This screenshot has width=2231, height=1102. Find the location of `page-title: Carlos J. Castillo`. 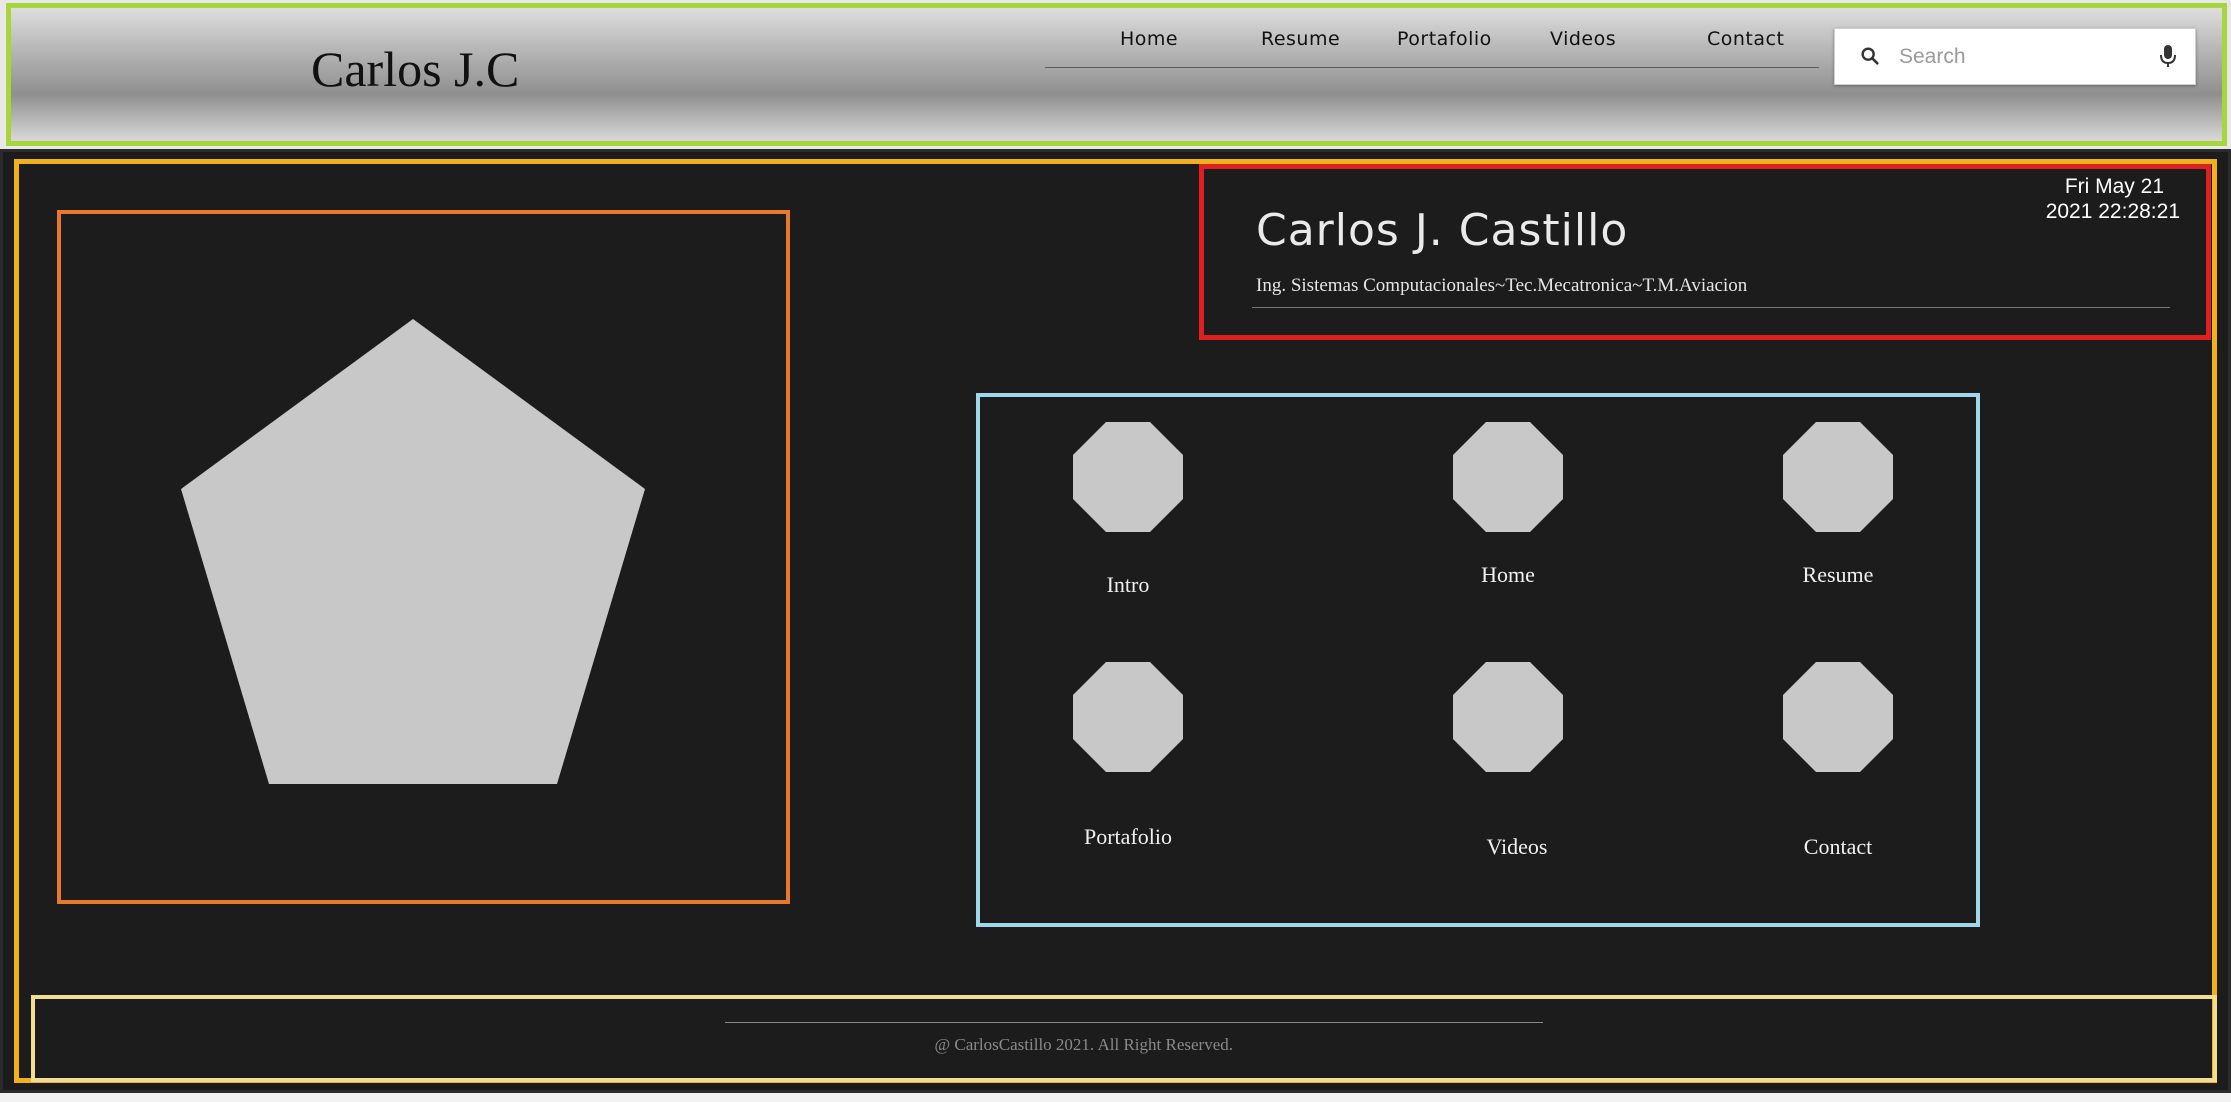

page-title: Carlos J. Castillo is located at coordinates (1442, 230).